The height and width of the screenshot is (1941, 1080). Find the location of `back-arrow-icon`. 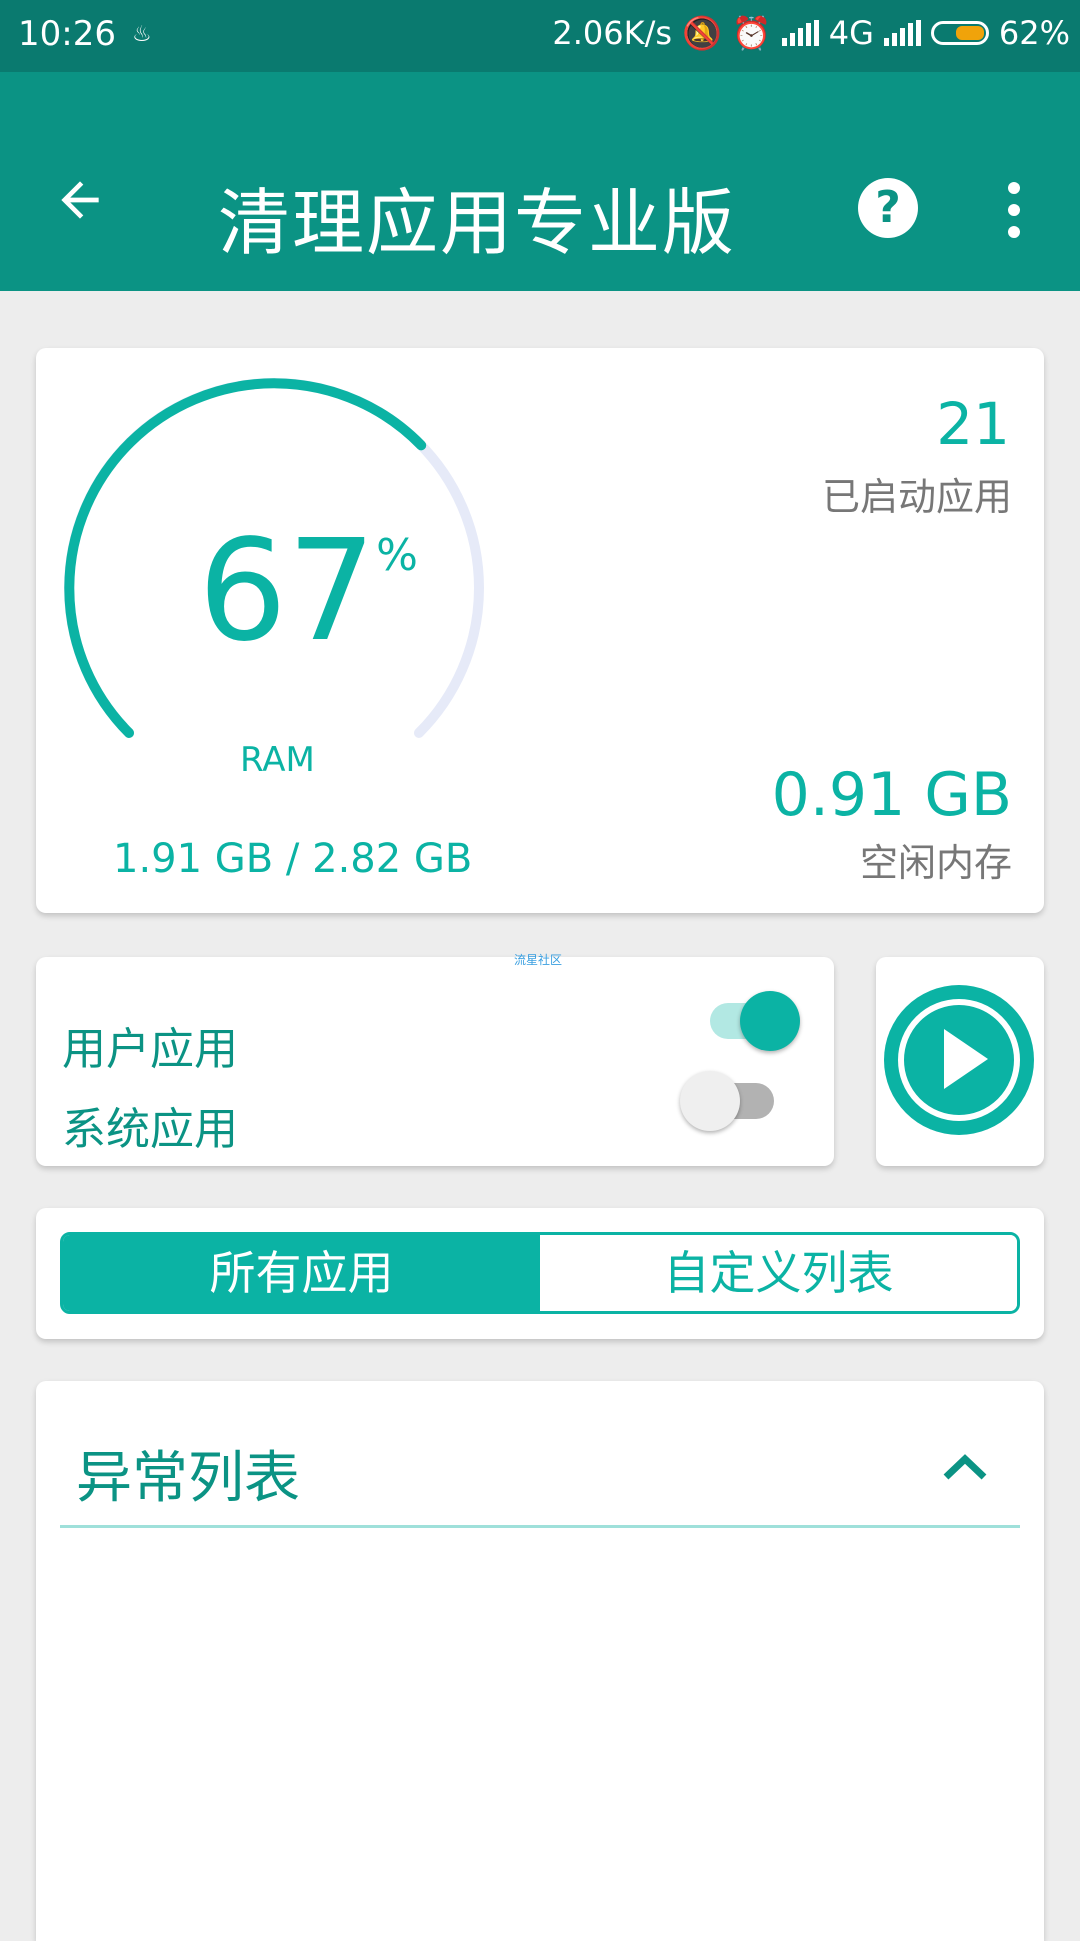

back-arrow-icon is located at coordinates (80, 200).